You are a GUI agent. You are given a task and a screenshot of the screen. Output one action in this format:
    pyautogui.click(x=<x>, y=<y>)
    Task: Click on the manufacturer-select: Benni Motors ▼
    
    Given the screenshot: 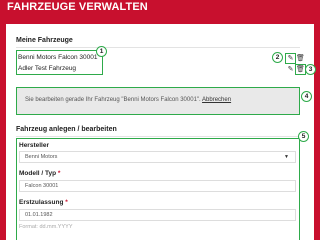 What is the action you would take?
    pyautogui.click(x=157, y=157)
    